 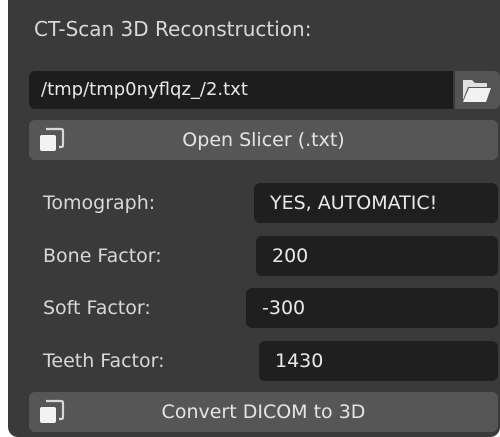 I want to click on tomograph-label: Tomograph:, so click(x=99, y=203).